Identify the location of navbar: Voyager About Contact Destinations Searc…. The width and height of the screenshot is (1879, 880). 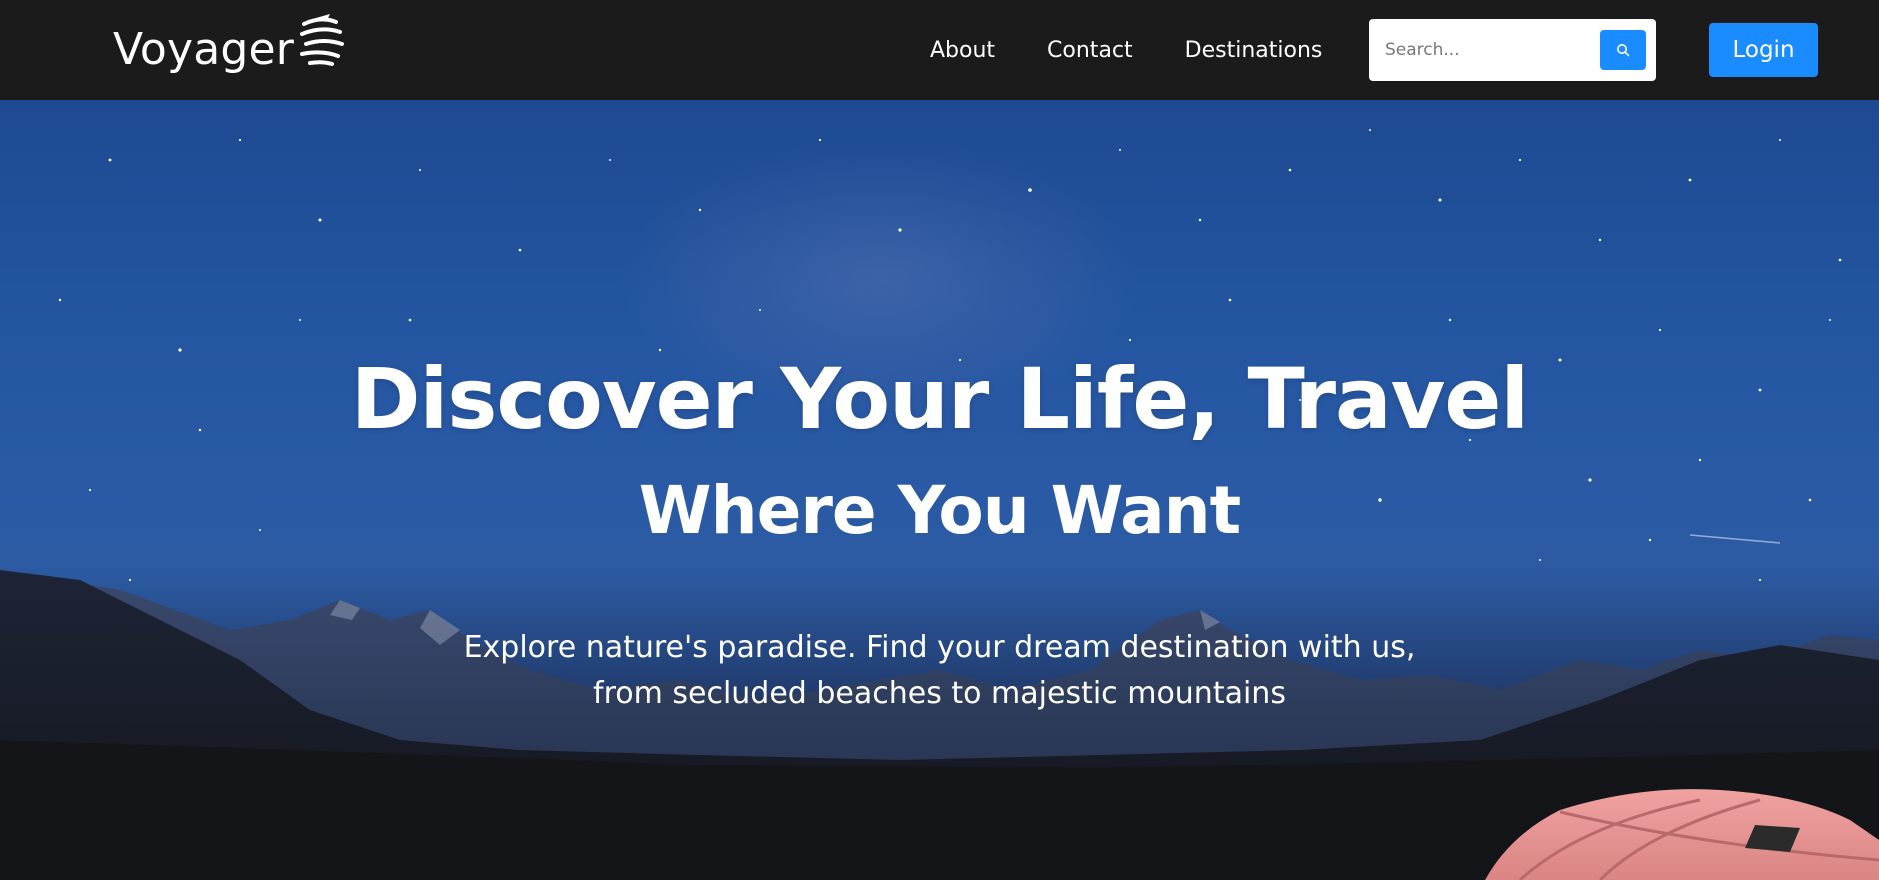
(939, 50).